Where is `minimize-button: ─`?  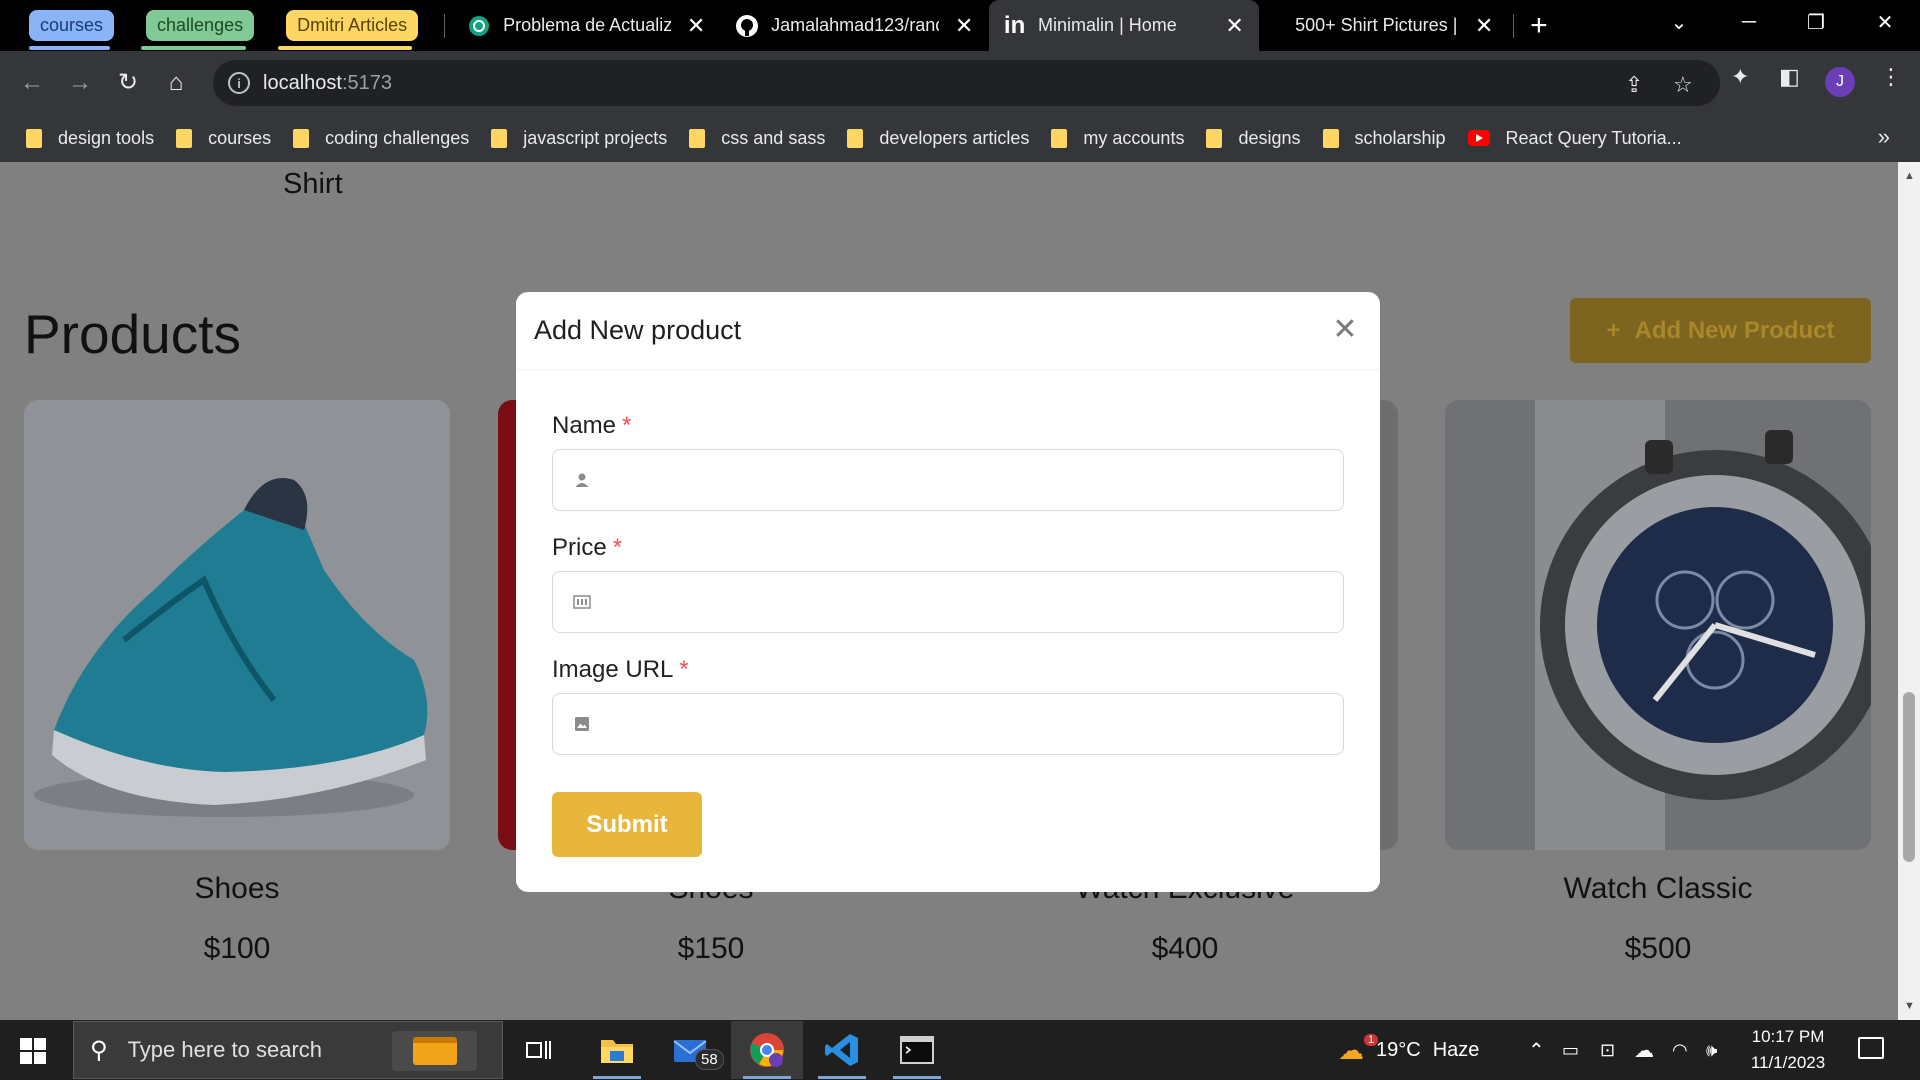
minimize-button: ─ is located at coordinates (1749, 22).